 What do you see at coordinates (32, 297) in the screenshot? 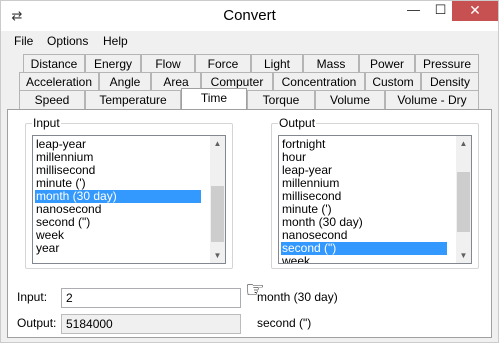
I see `input-label: Input:` at bounding box center [32, 297].